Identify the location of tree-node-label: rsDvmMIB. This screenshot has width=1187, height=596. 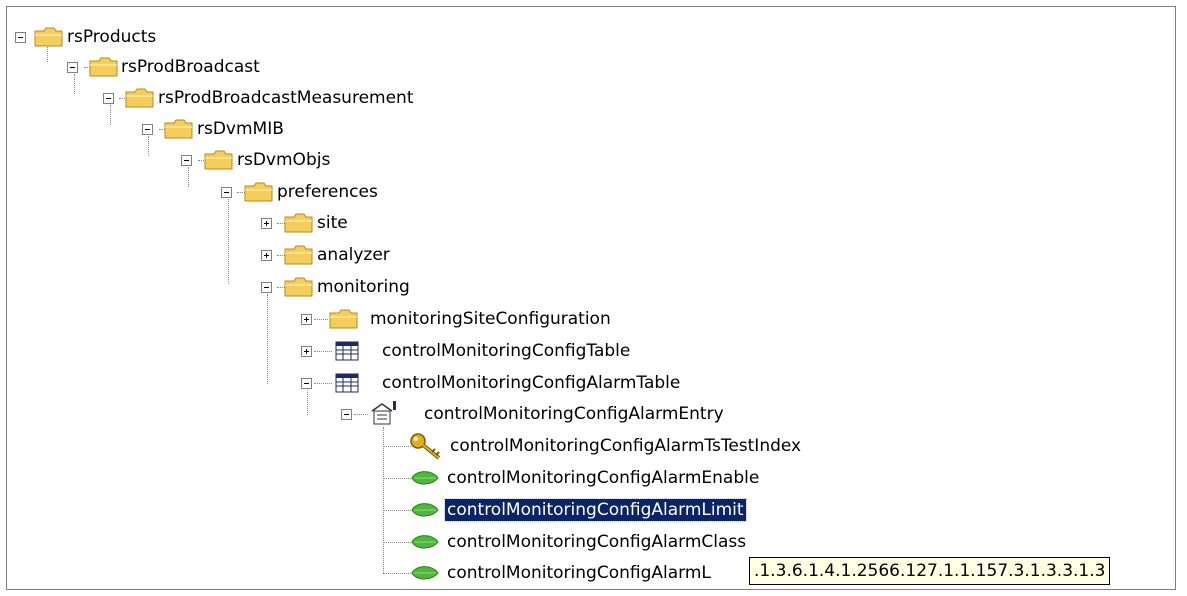
(240, 129).